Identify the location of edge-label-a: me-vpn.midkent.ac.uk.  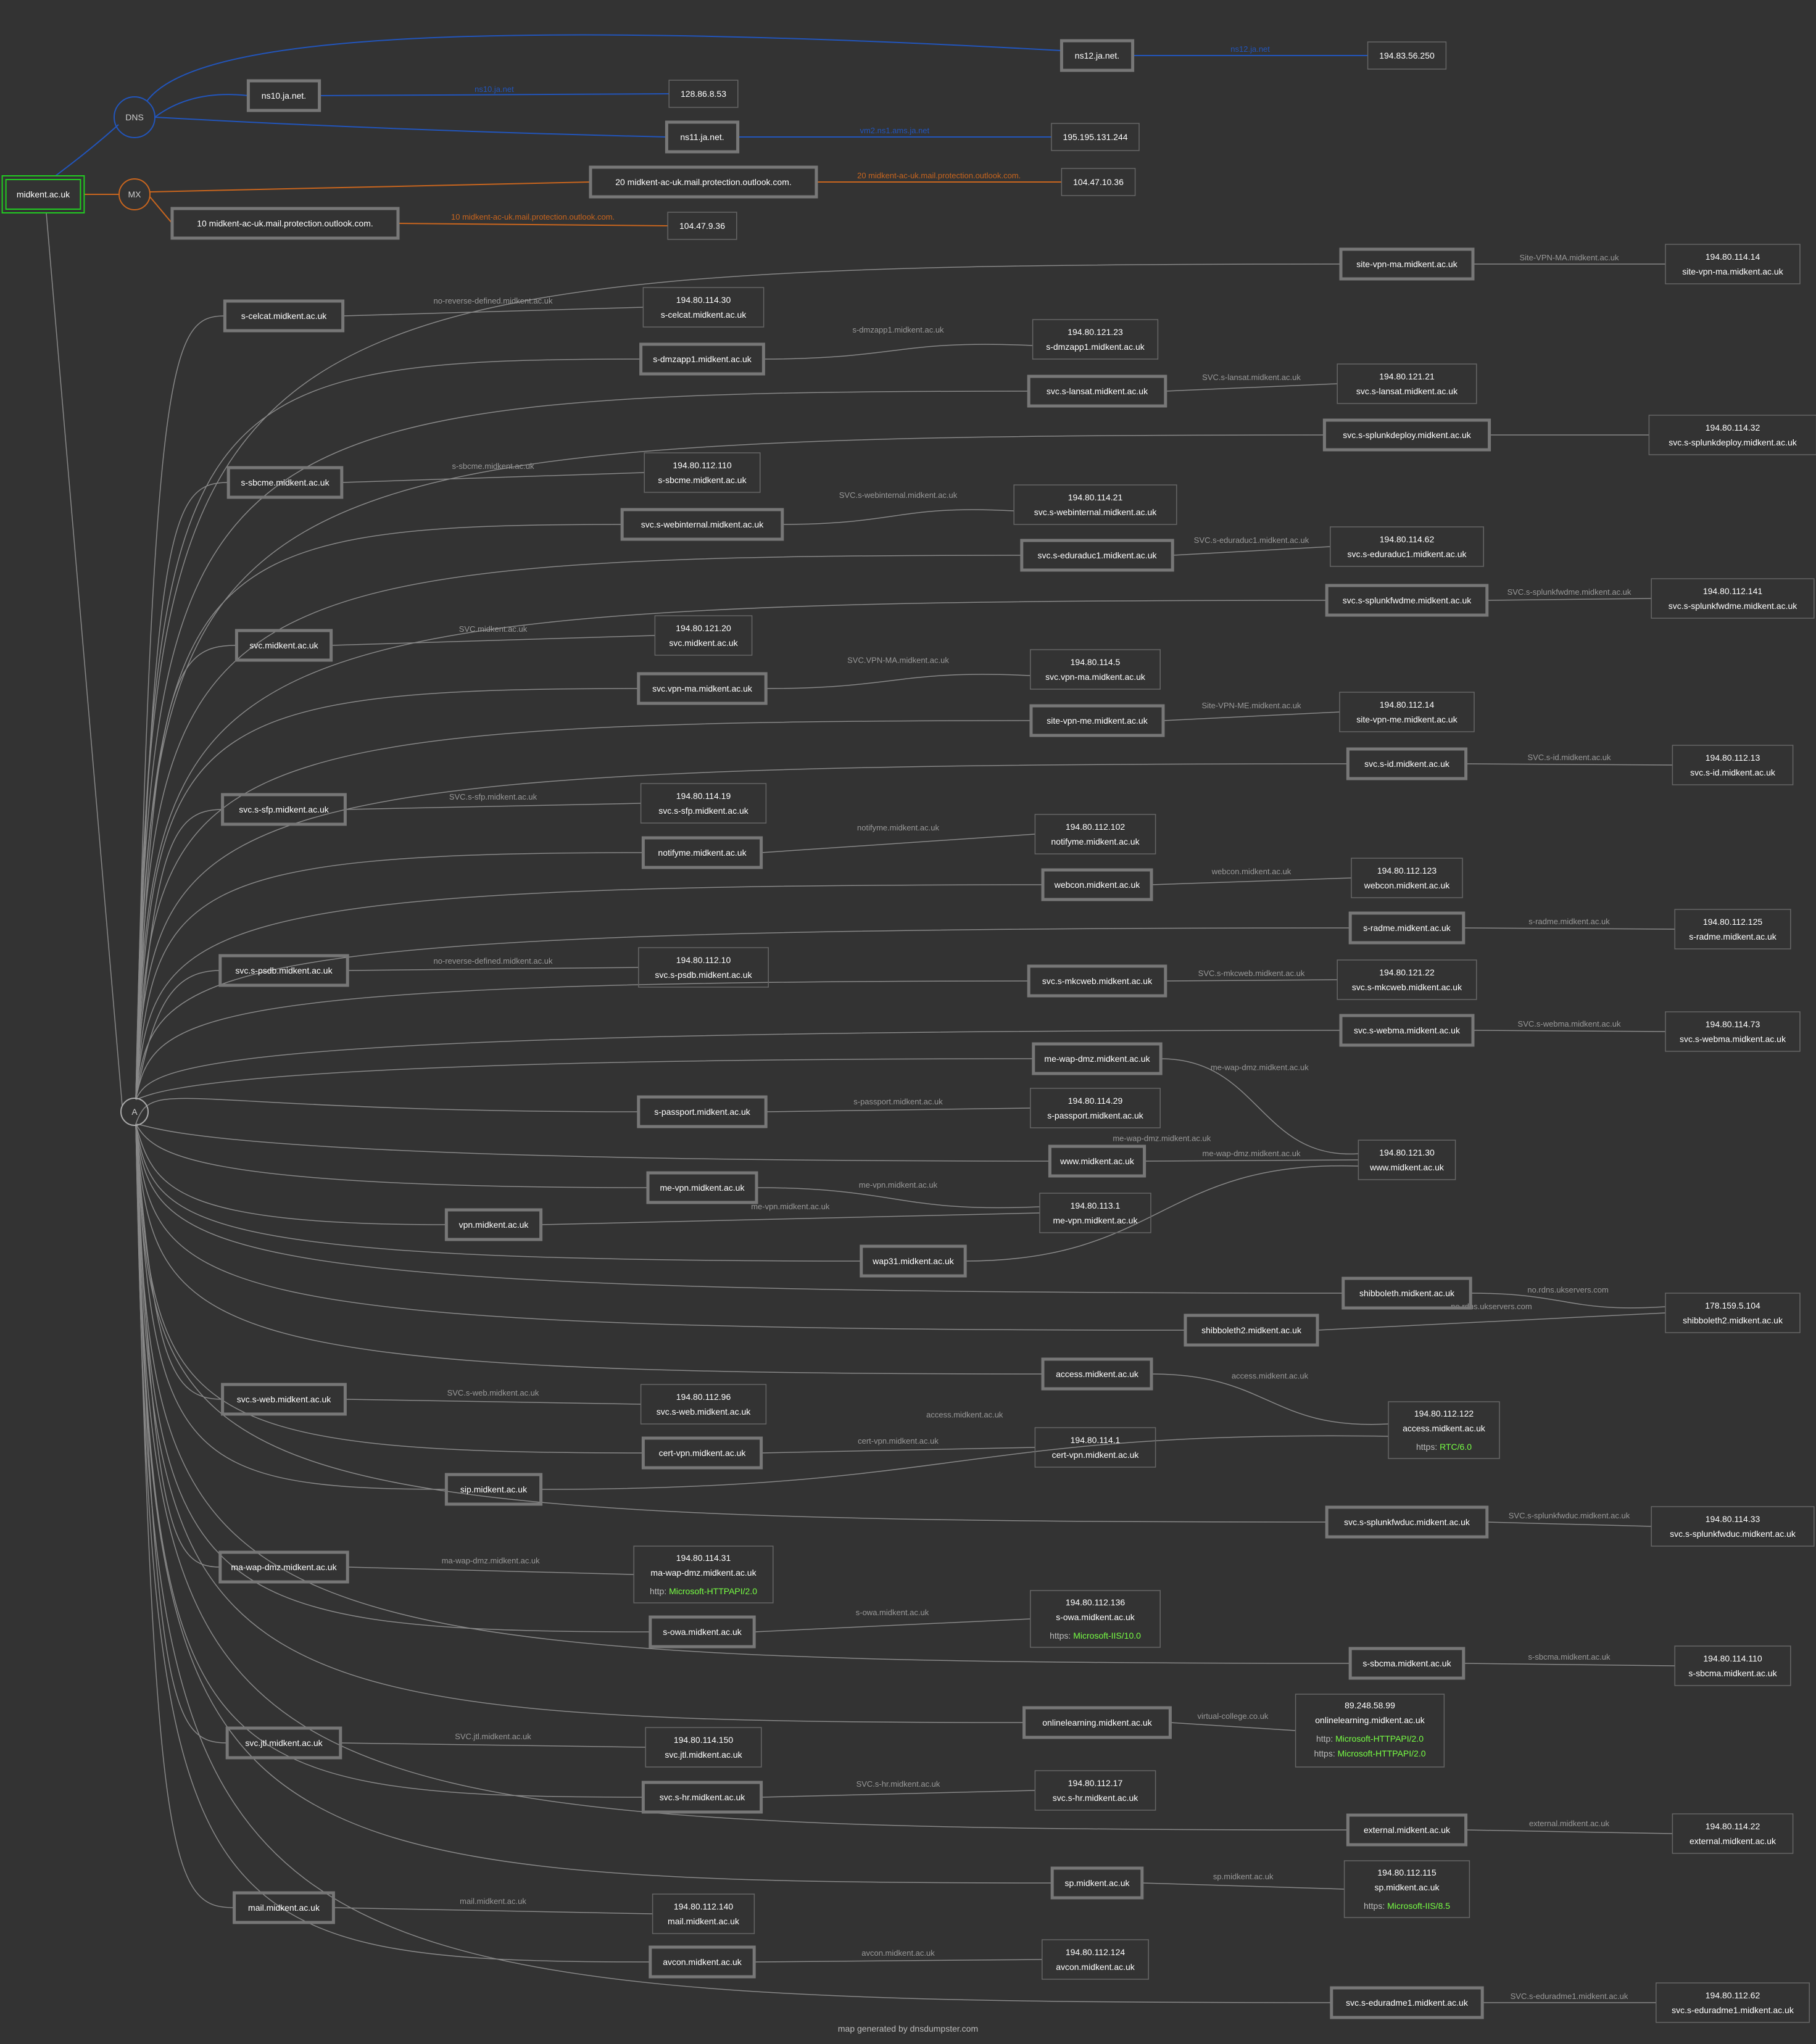
(790, 1206).